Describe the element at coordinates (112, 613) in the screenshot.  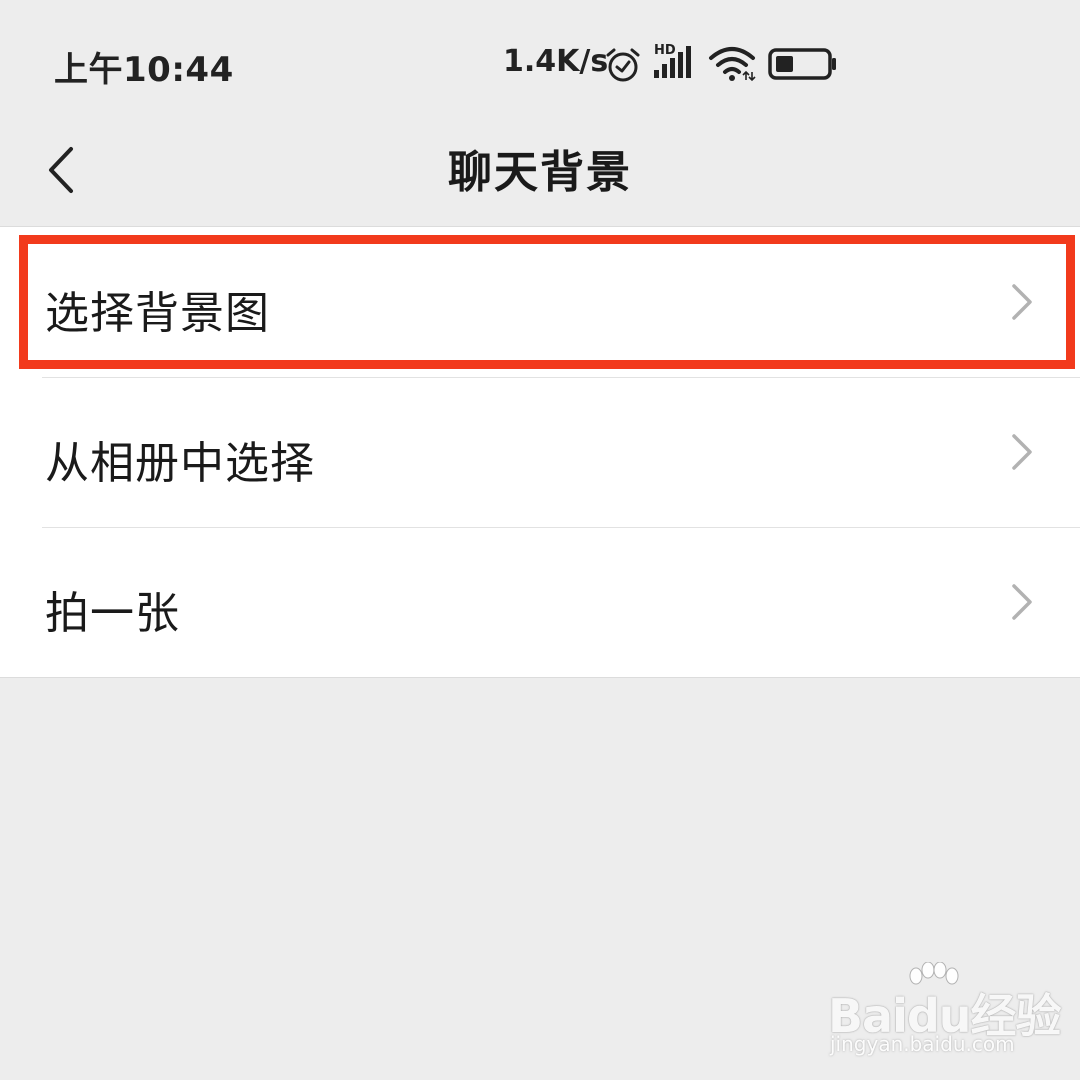
I see `menu-item-label: 拍一张` at that location.